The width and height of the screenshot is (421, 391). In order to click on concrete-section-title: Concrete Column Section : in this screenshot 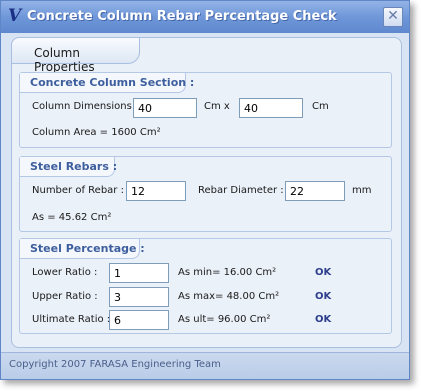, I will do `click(112, 82)`.